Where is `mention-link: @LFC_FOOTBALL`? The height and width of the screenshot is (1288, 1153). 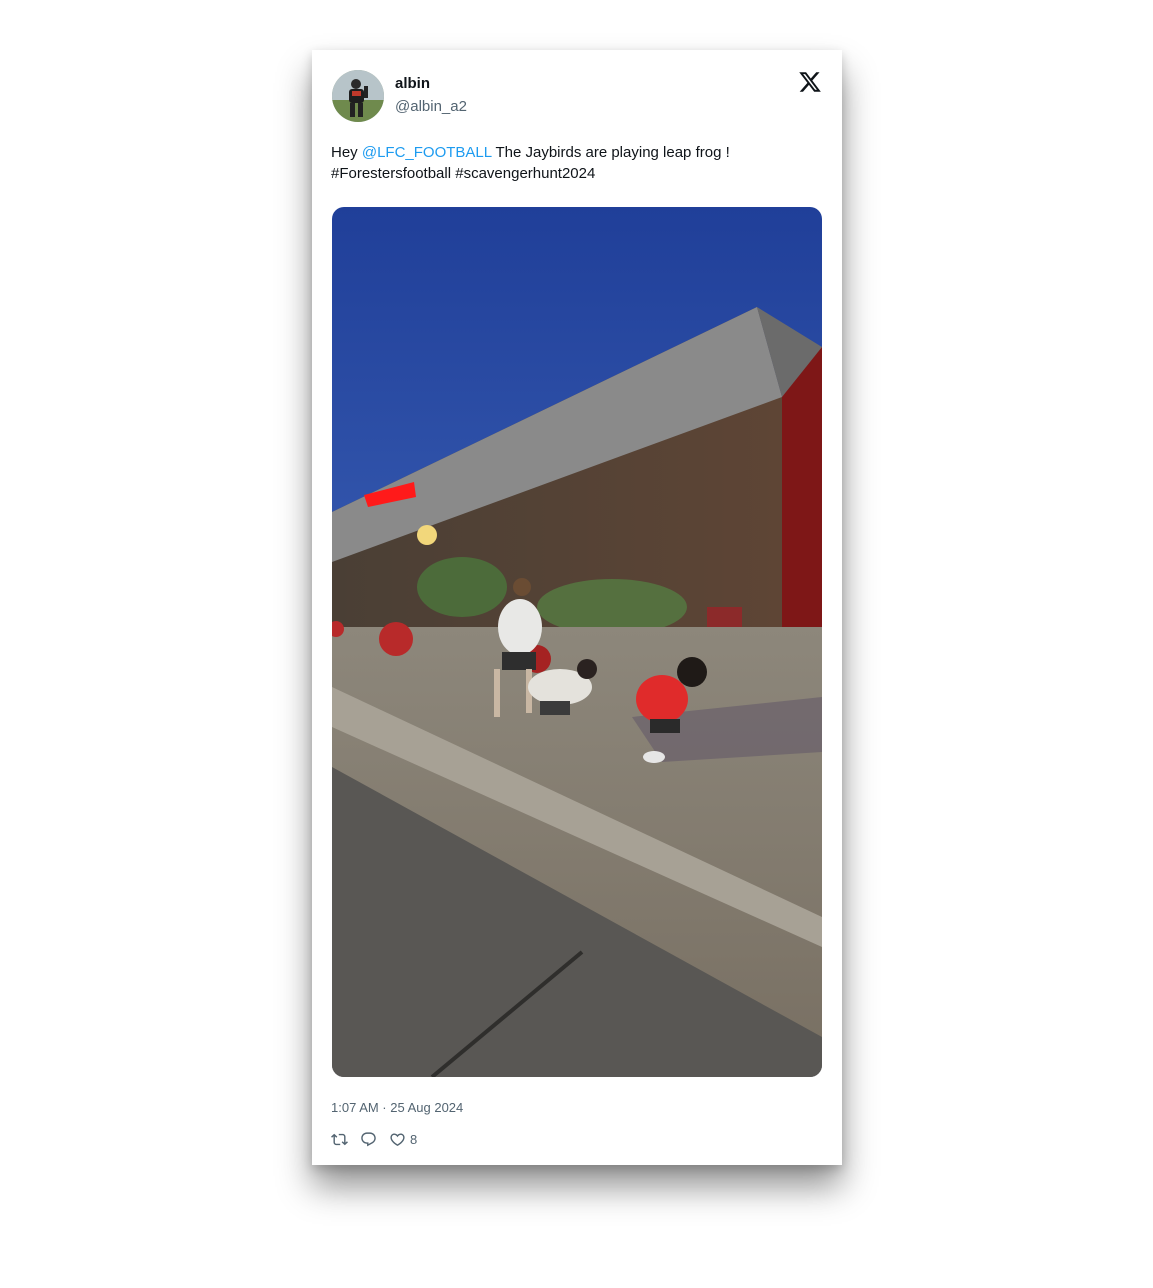
mention-link: @LFC_FOOTBALL is located at coordinates (427, 152).